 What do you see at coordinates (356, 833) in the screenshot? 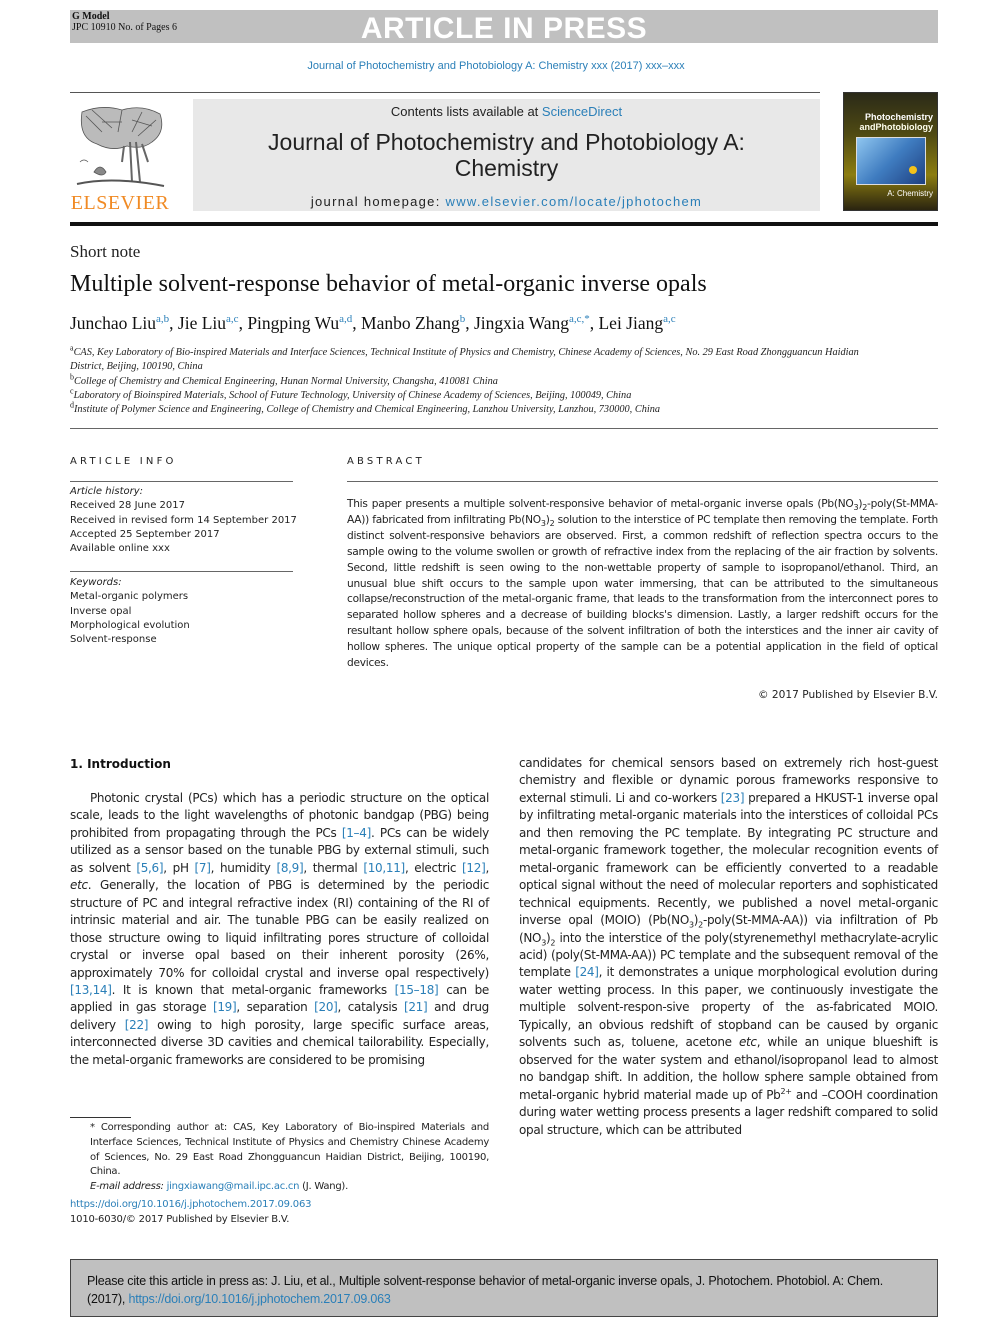
I see `citation-reference-link: [1–4]` at bounding box center [356, 833].